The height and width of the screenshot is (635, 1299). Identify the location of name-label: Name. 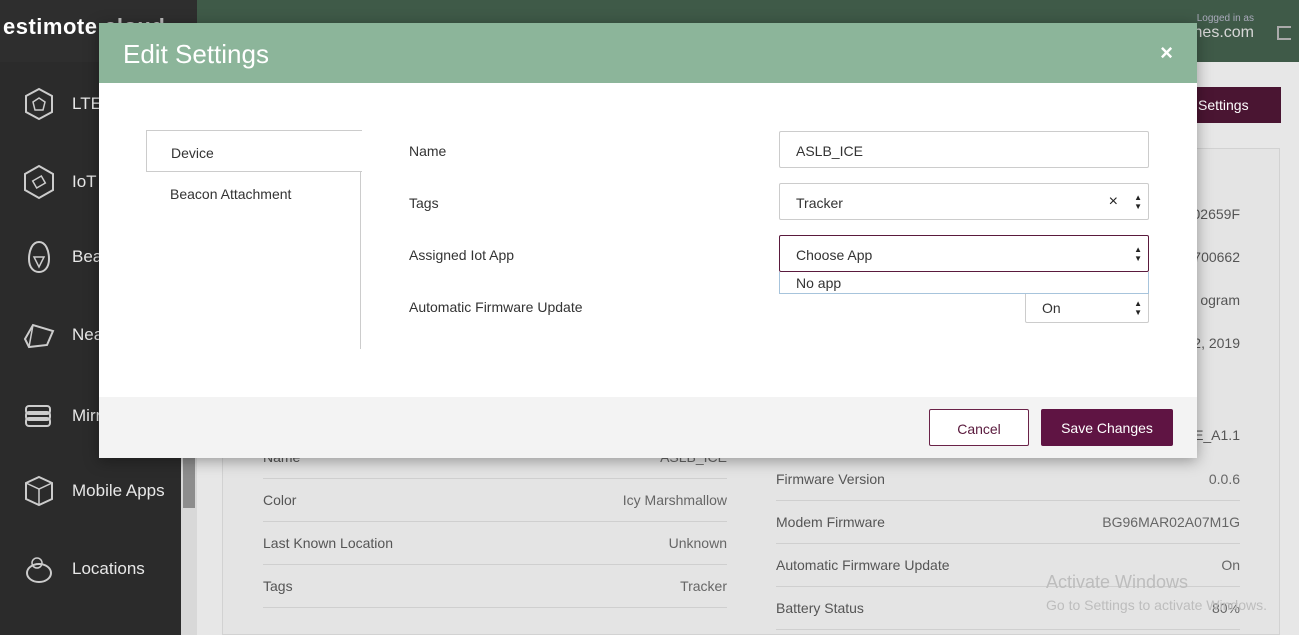
(428, 151).